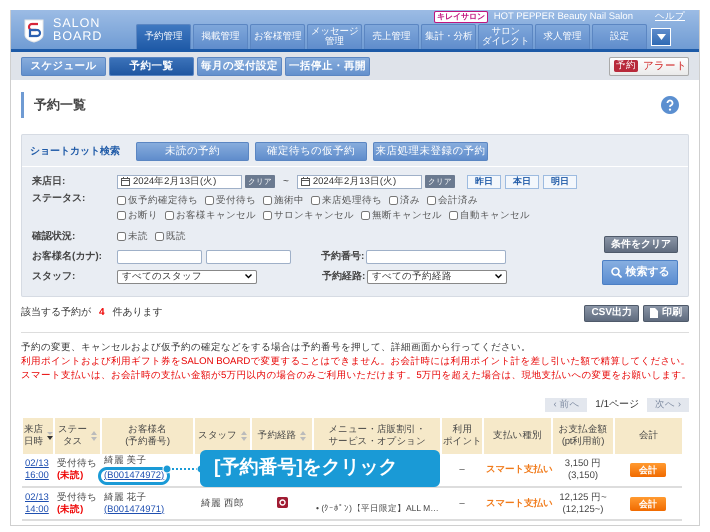 This screenshot has height=532, width=710. What do you see at coordinates (305, 181) in the screenshot?
I see `calendar-icon` at bounding box center [305, 181].